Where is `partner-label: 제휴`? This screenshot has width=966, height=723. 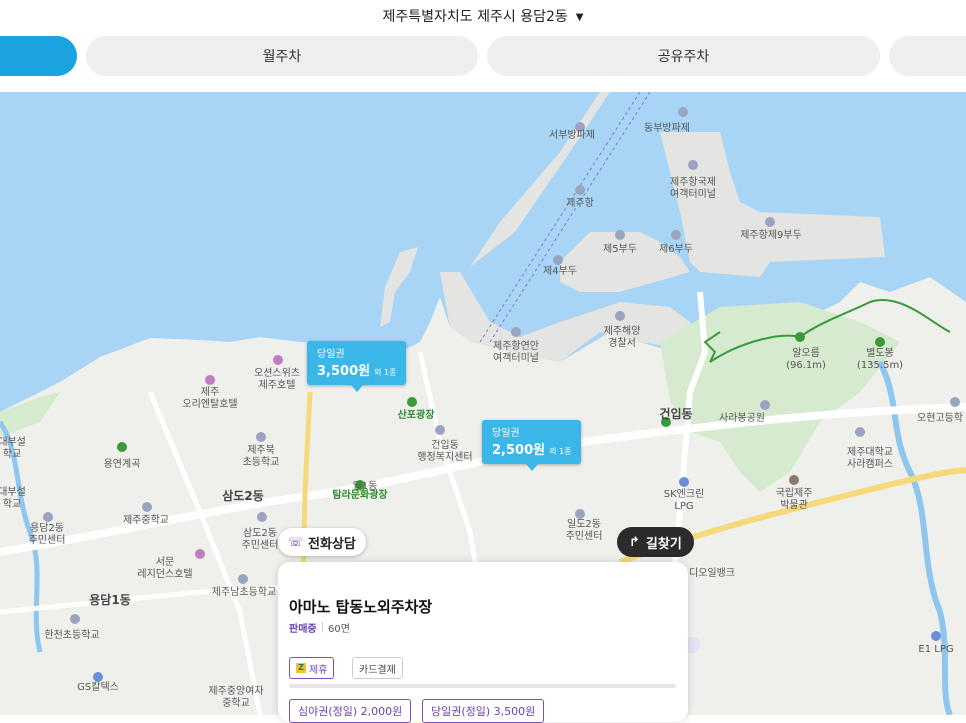
partner-label: 제휴 is located at coordinates (318, 670).